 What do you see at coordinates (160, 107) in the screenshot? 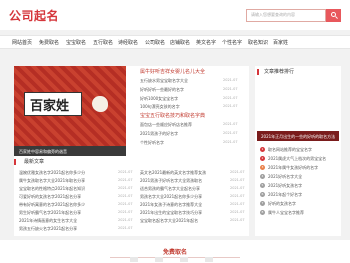
I see `list-item: 100句漂亮女孩的名字` at bounding box center [160, 107].